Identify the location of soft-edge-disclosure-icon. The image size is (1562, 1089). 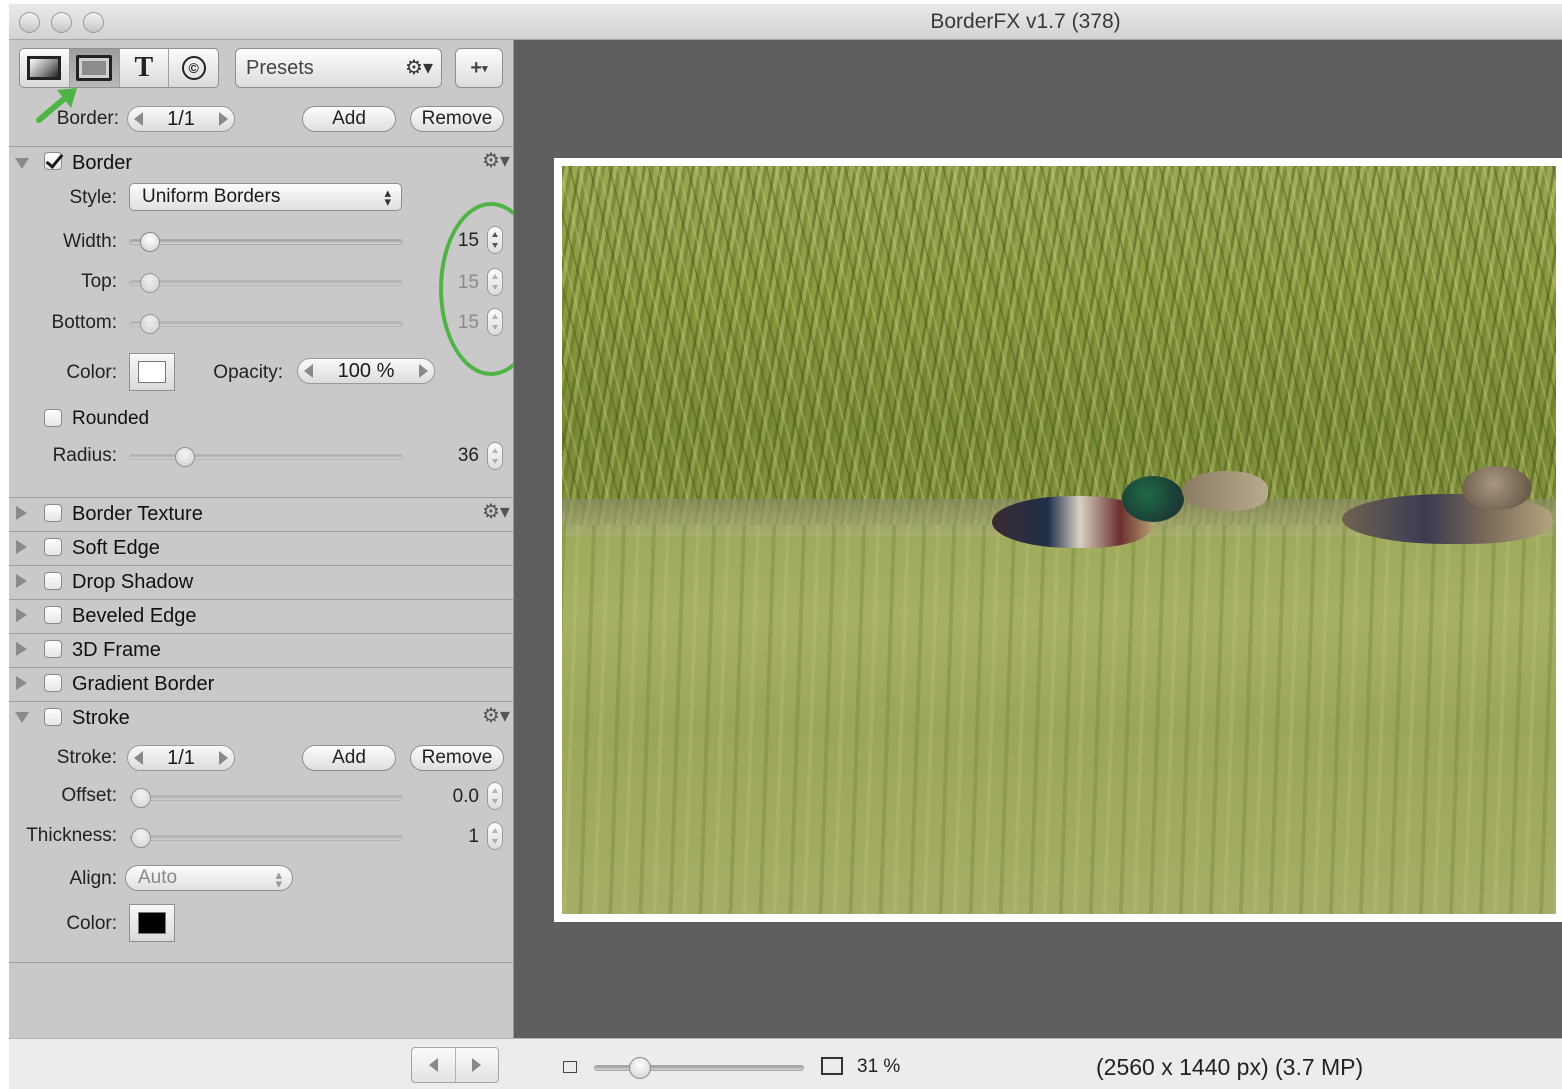
(21, 547).